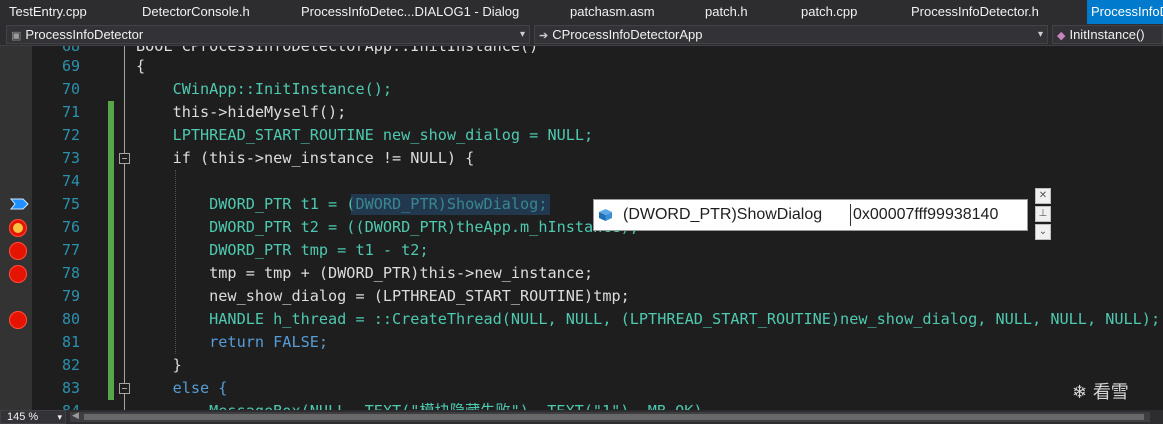  Describe the element at coordinates (1043, 196) in the screenshot. I see `close-icon: ✕` at that location.